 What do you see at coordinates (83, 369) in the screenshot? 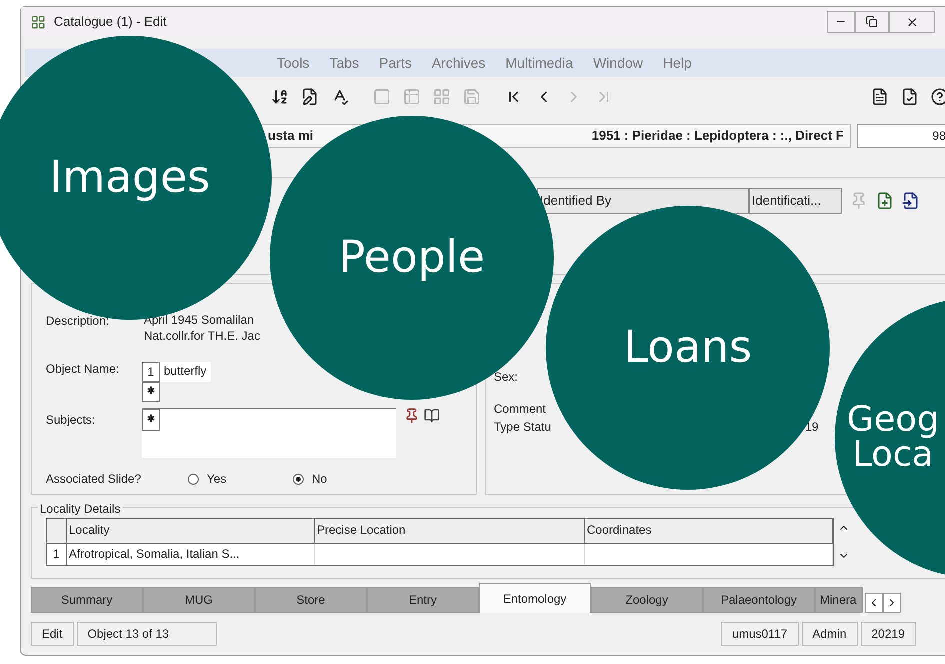
I see `field-label: Object Name:` at bounding box center [83, 369].